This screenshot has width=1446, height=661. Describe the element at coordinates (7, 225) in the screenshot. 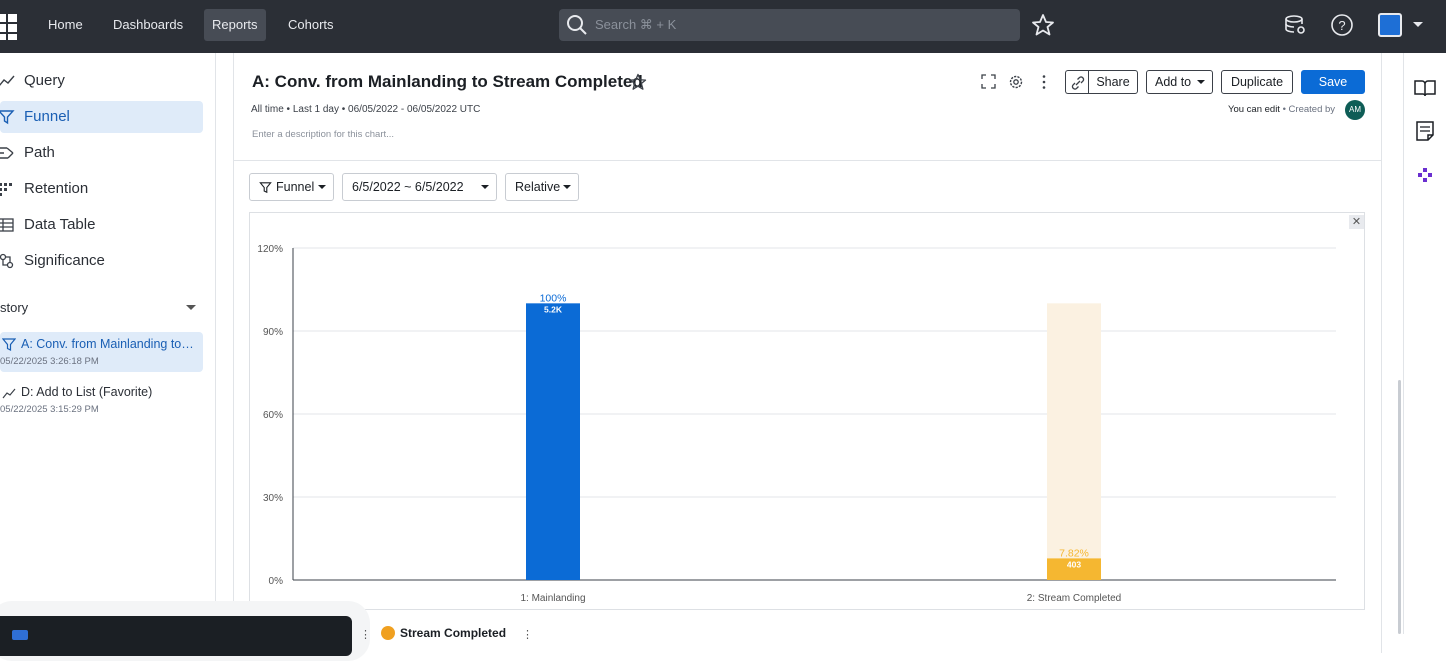

I see `table-icon` at that location.